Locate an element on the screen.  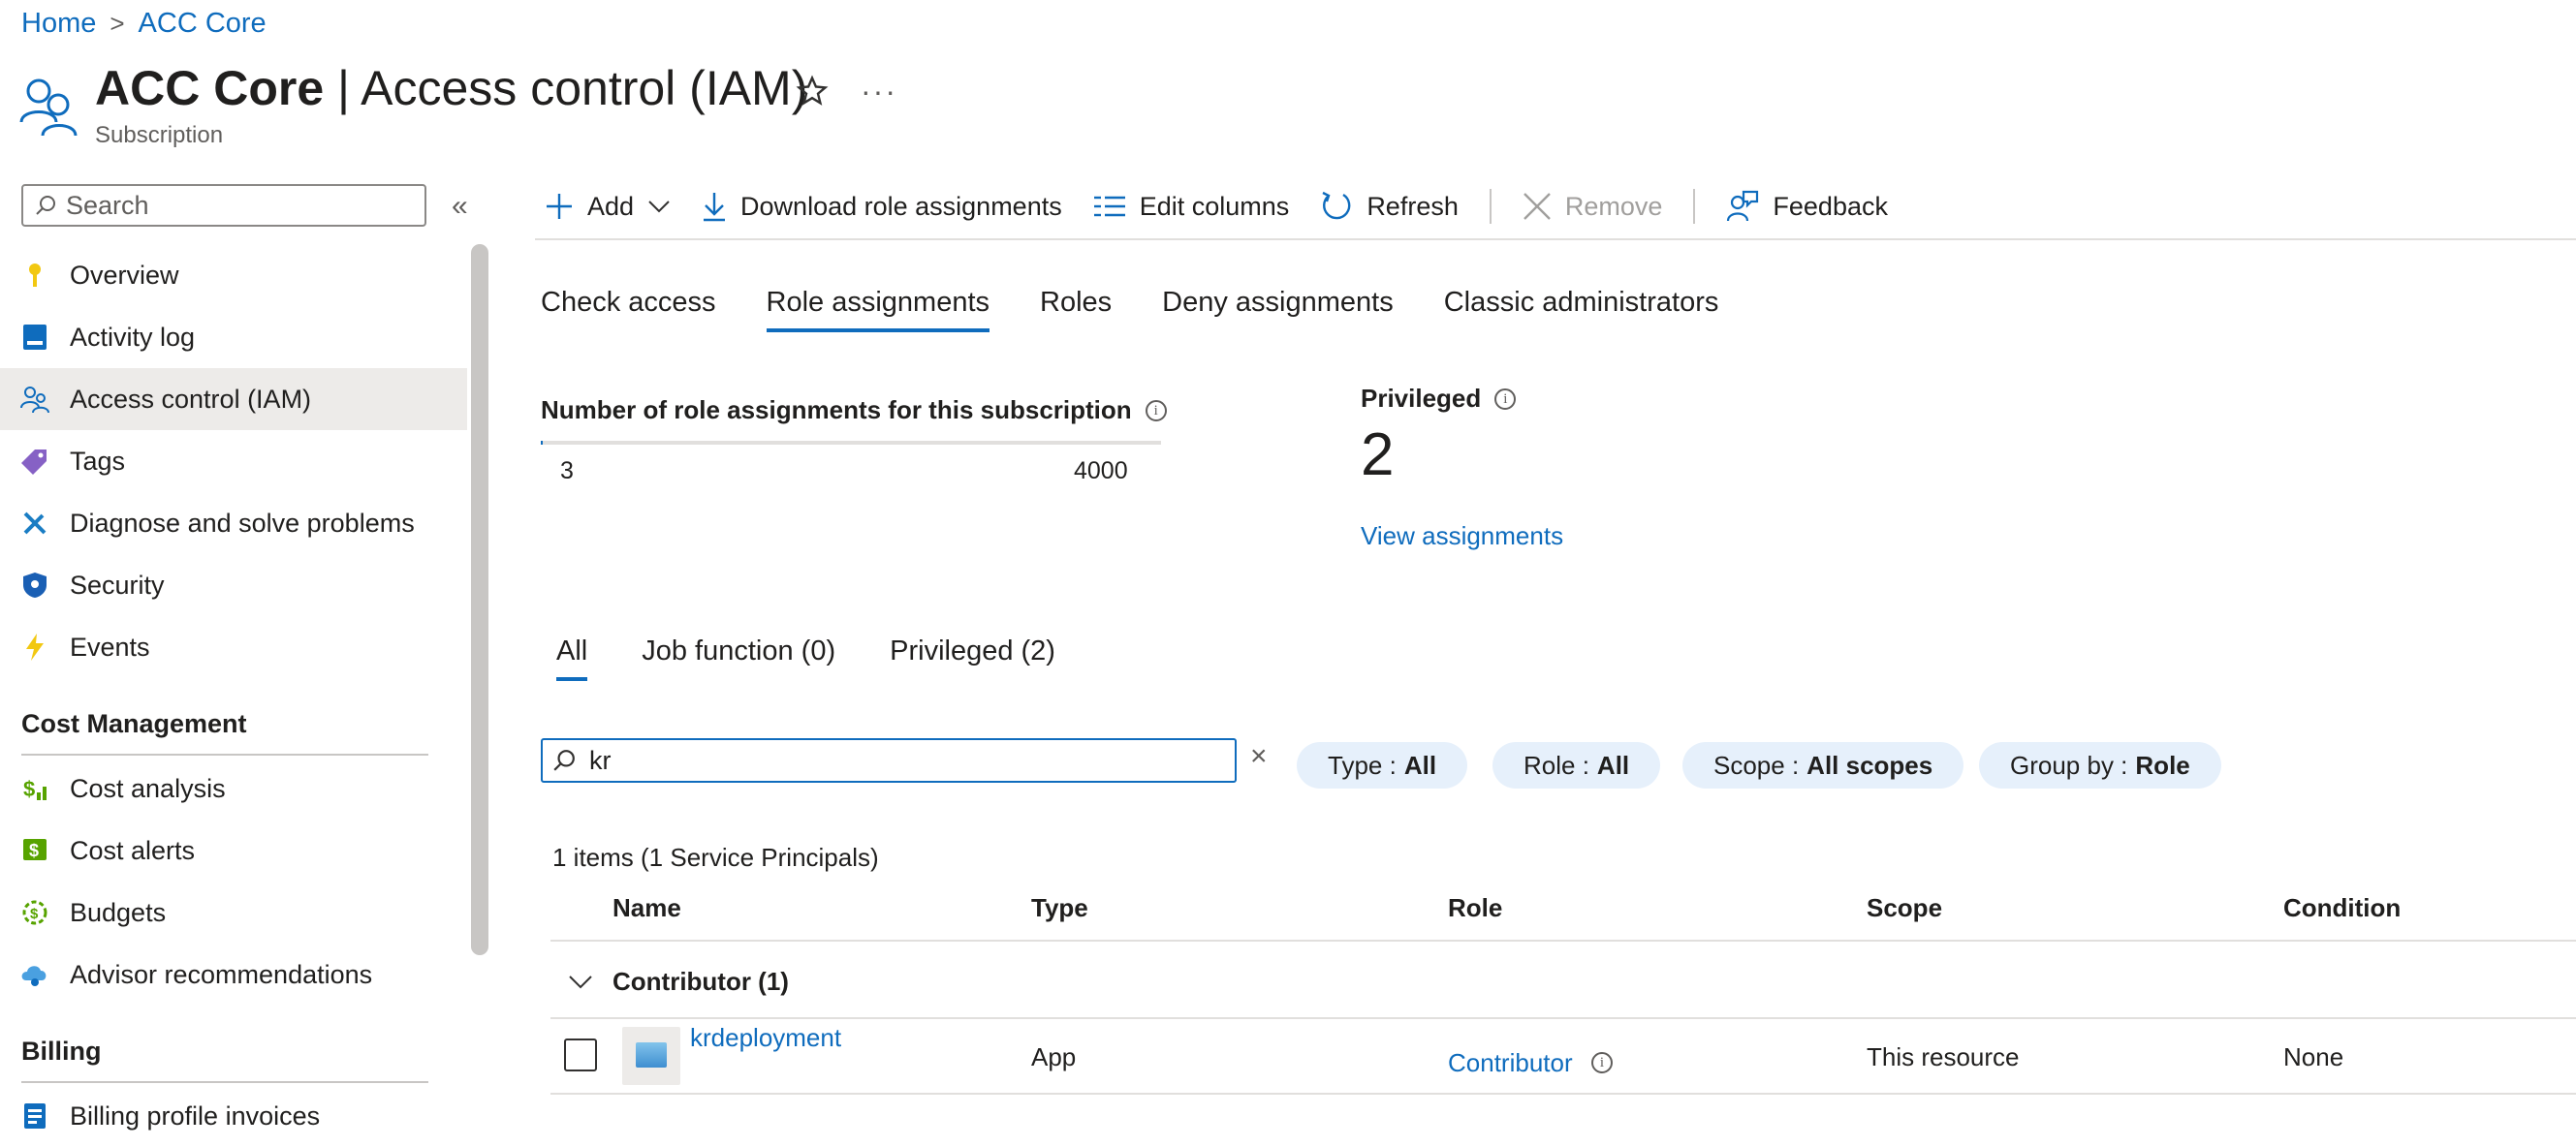
pill-key: Group by : is located at coordinates (2069, 765).